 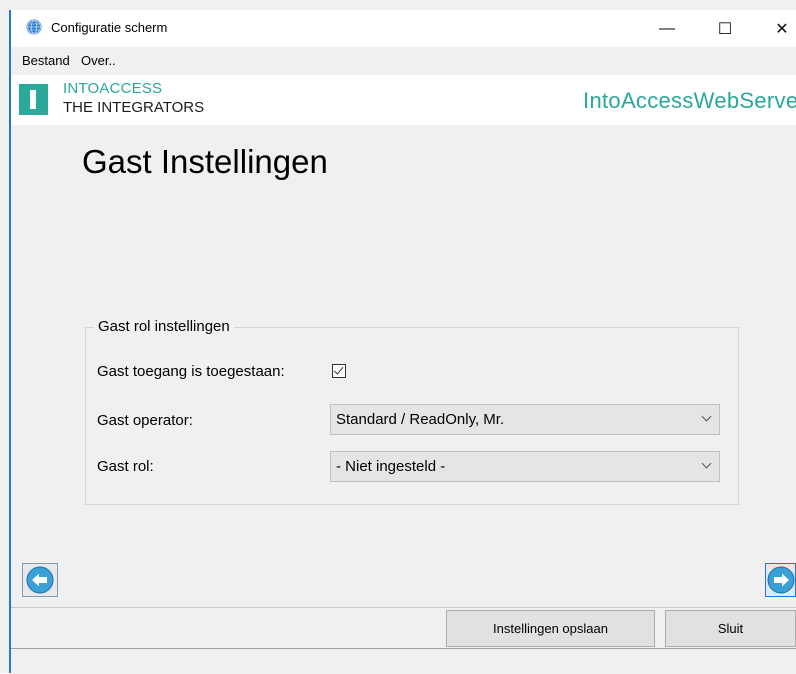 I want to click on footer-bar: Instellingen opslaan Sluit, so click(x=403, y=640).